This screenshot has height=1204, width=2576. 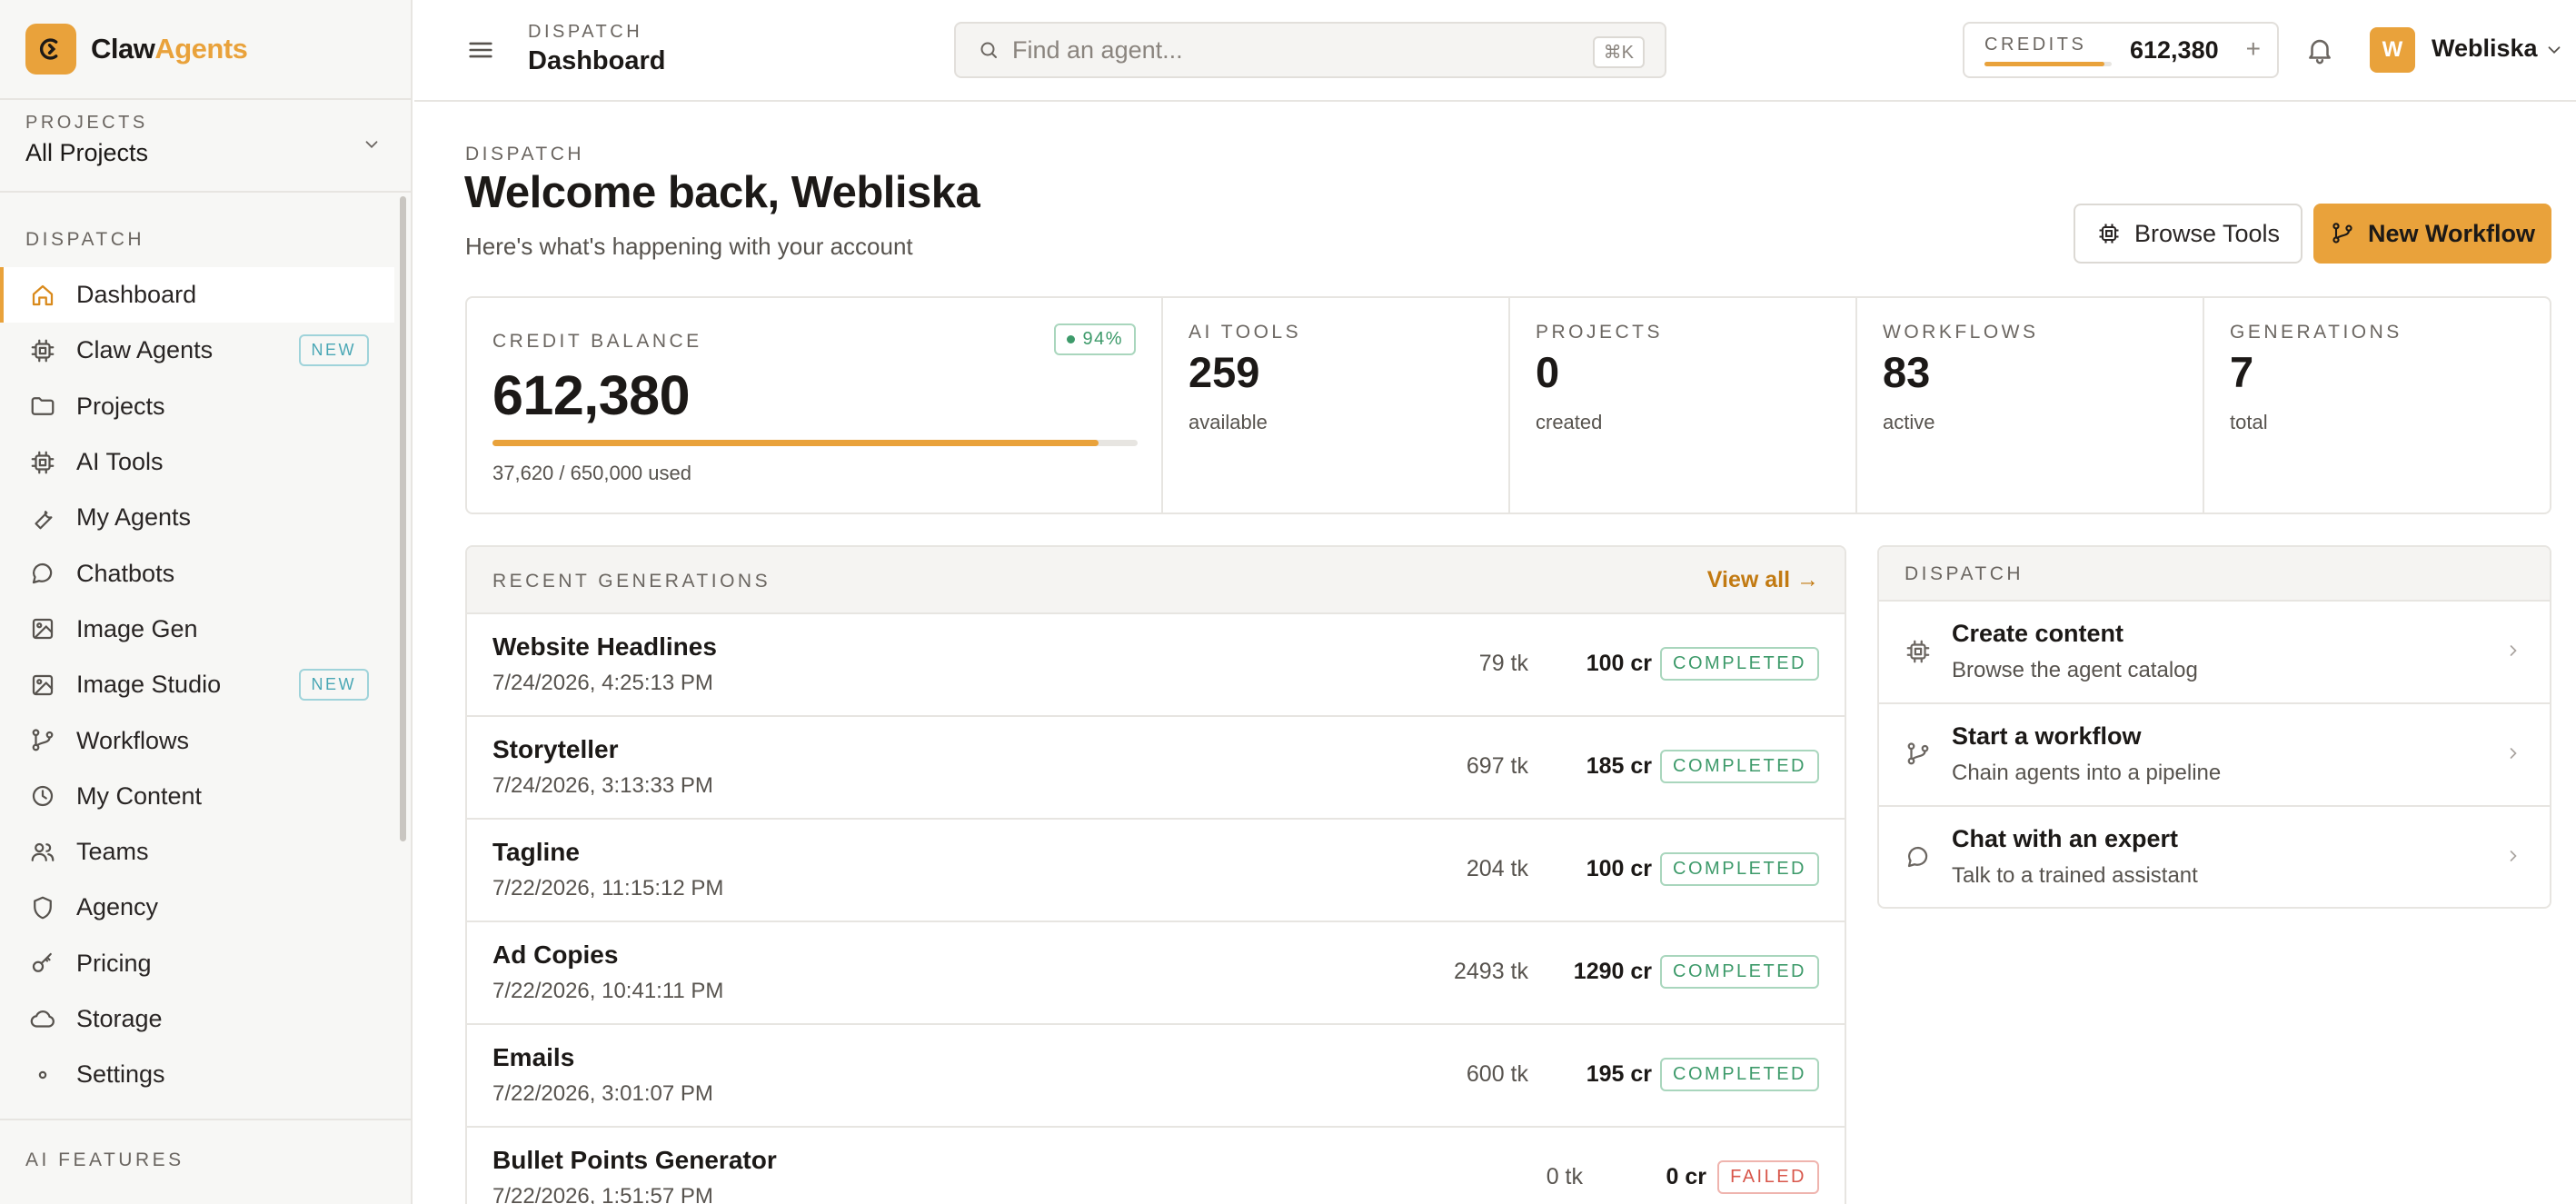 I want to click on dispatch-action-title: Create content, so click(x=2038, y=634).